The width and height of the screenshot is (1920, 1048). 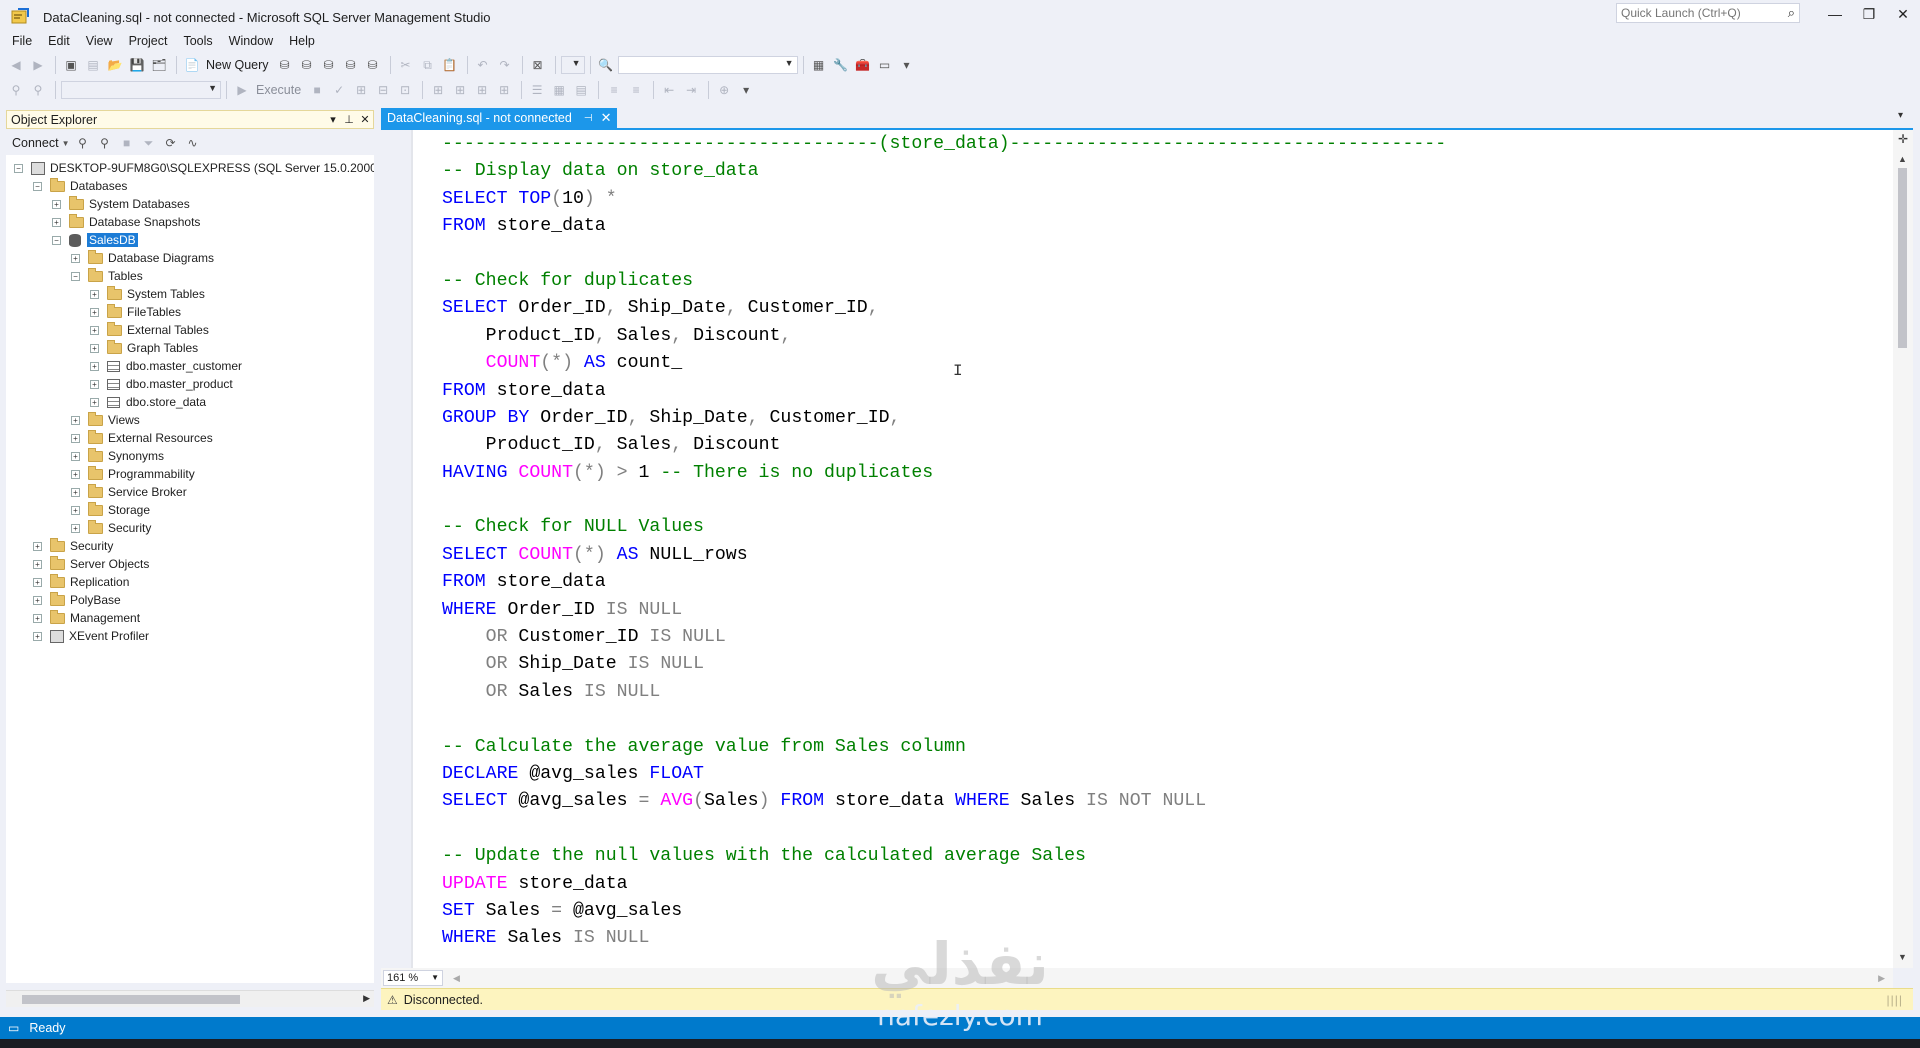 I want to click on code-line: OR Ship_Date IS NULL, so click(x=944, y=664).